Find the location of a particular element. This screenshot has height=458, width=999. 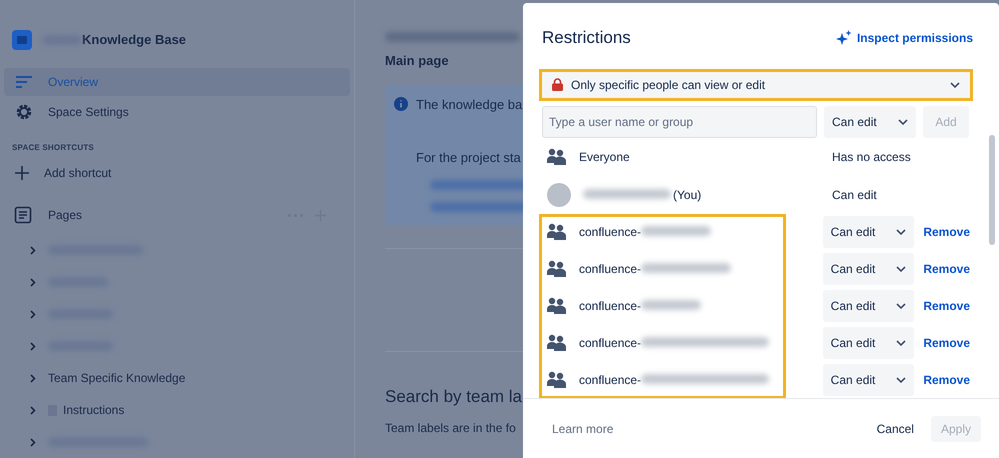

page-icon is located at coordinates (23, 215).